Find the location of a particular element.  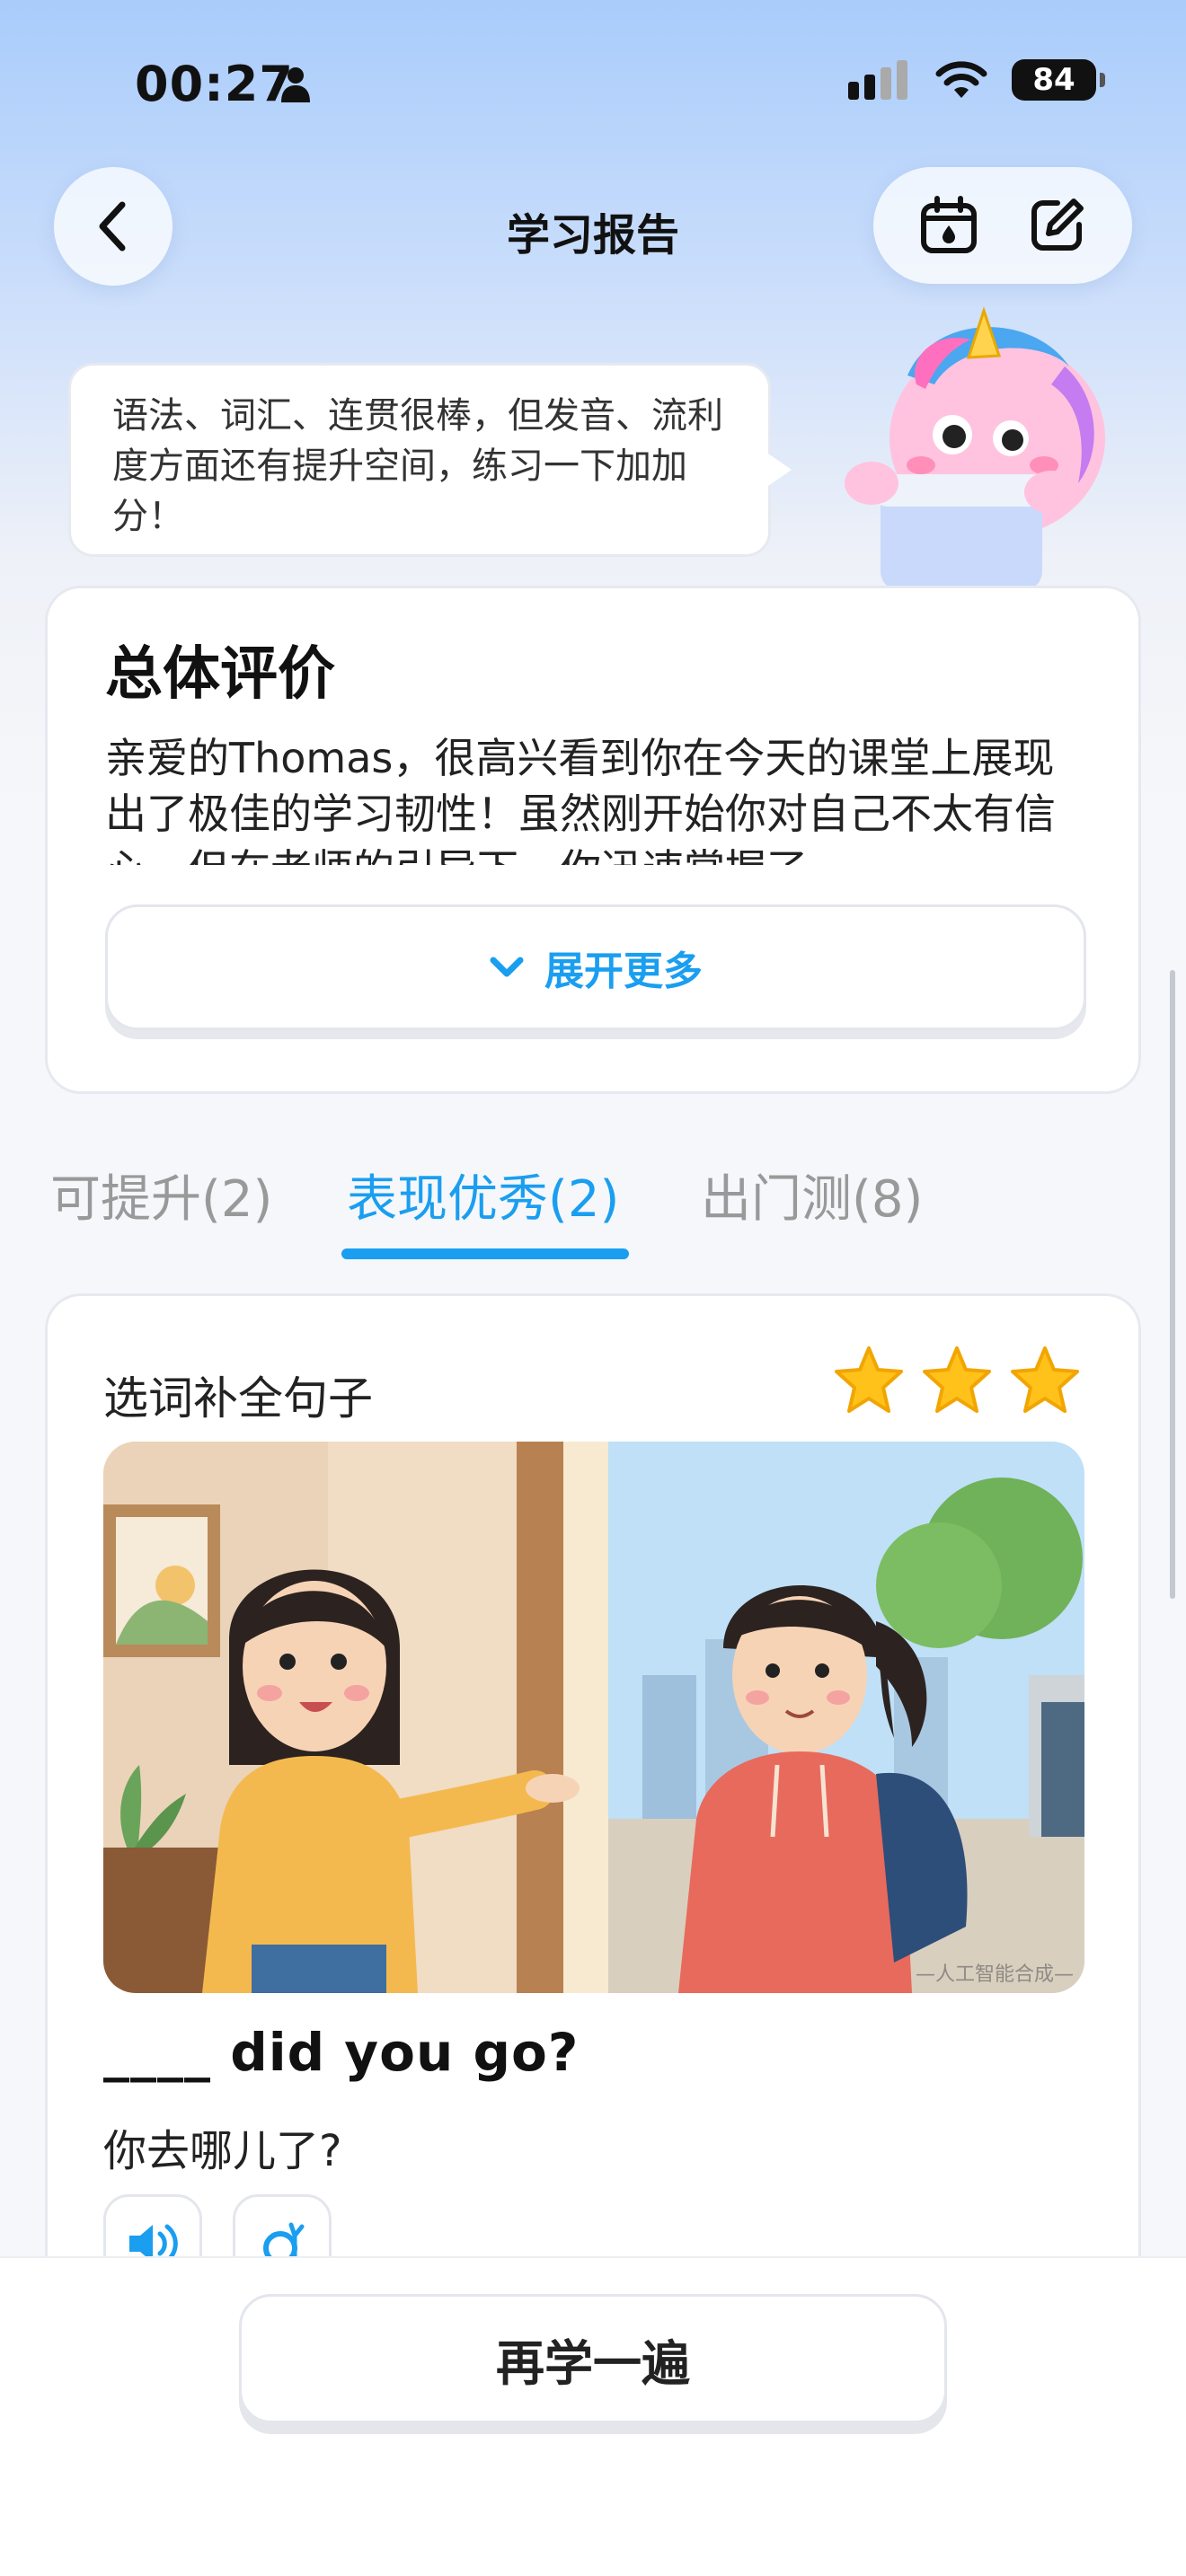

active-tab-indicator is located at coordinates (485, 1253).